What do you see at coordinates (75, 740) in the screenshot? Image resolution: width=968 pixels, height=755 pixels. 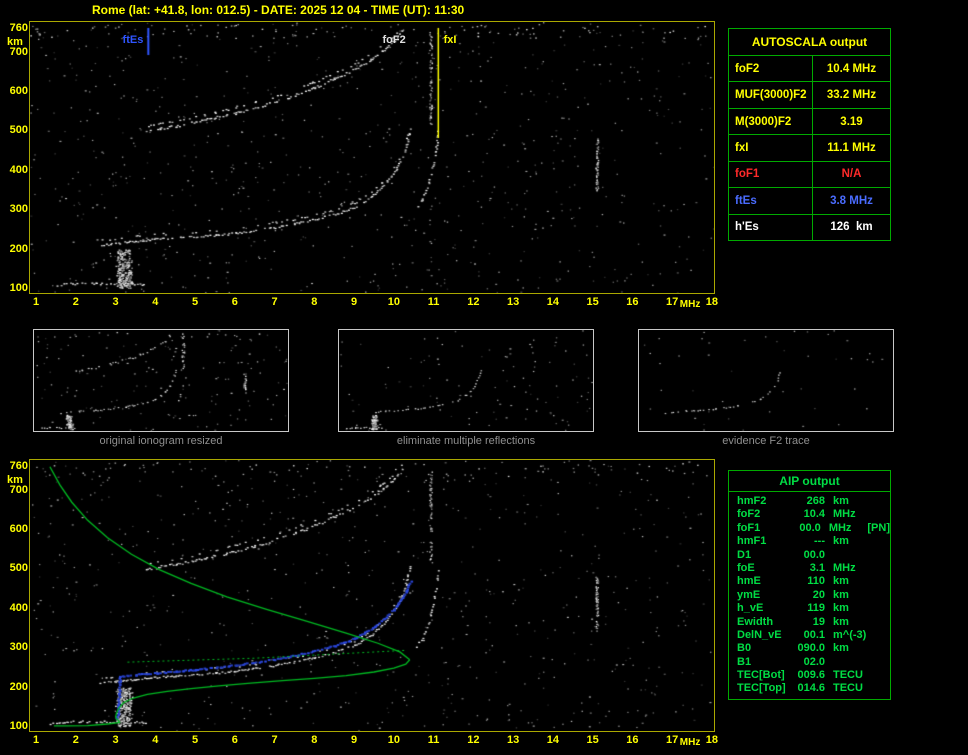 I see `x-tick-2: 2` at bounding box center [75, 740].